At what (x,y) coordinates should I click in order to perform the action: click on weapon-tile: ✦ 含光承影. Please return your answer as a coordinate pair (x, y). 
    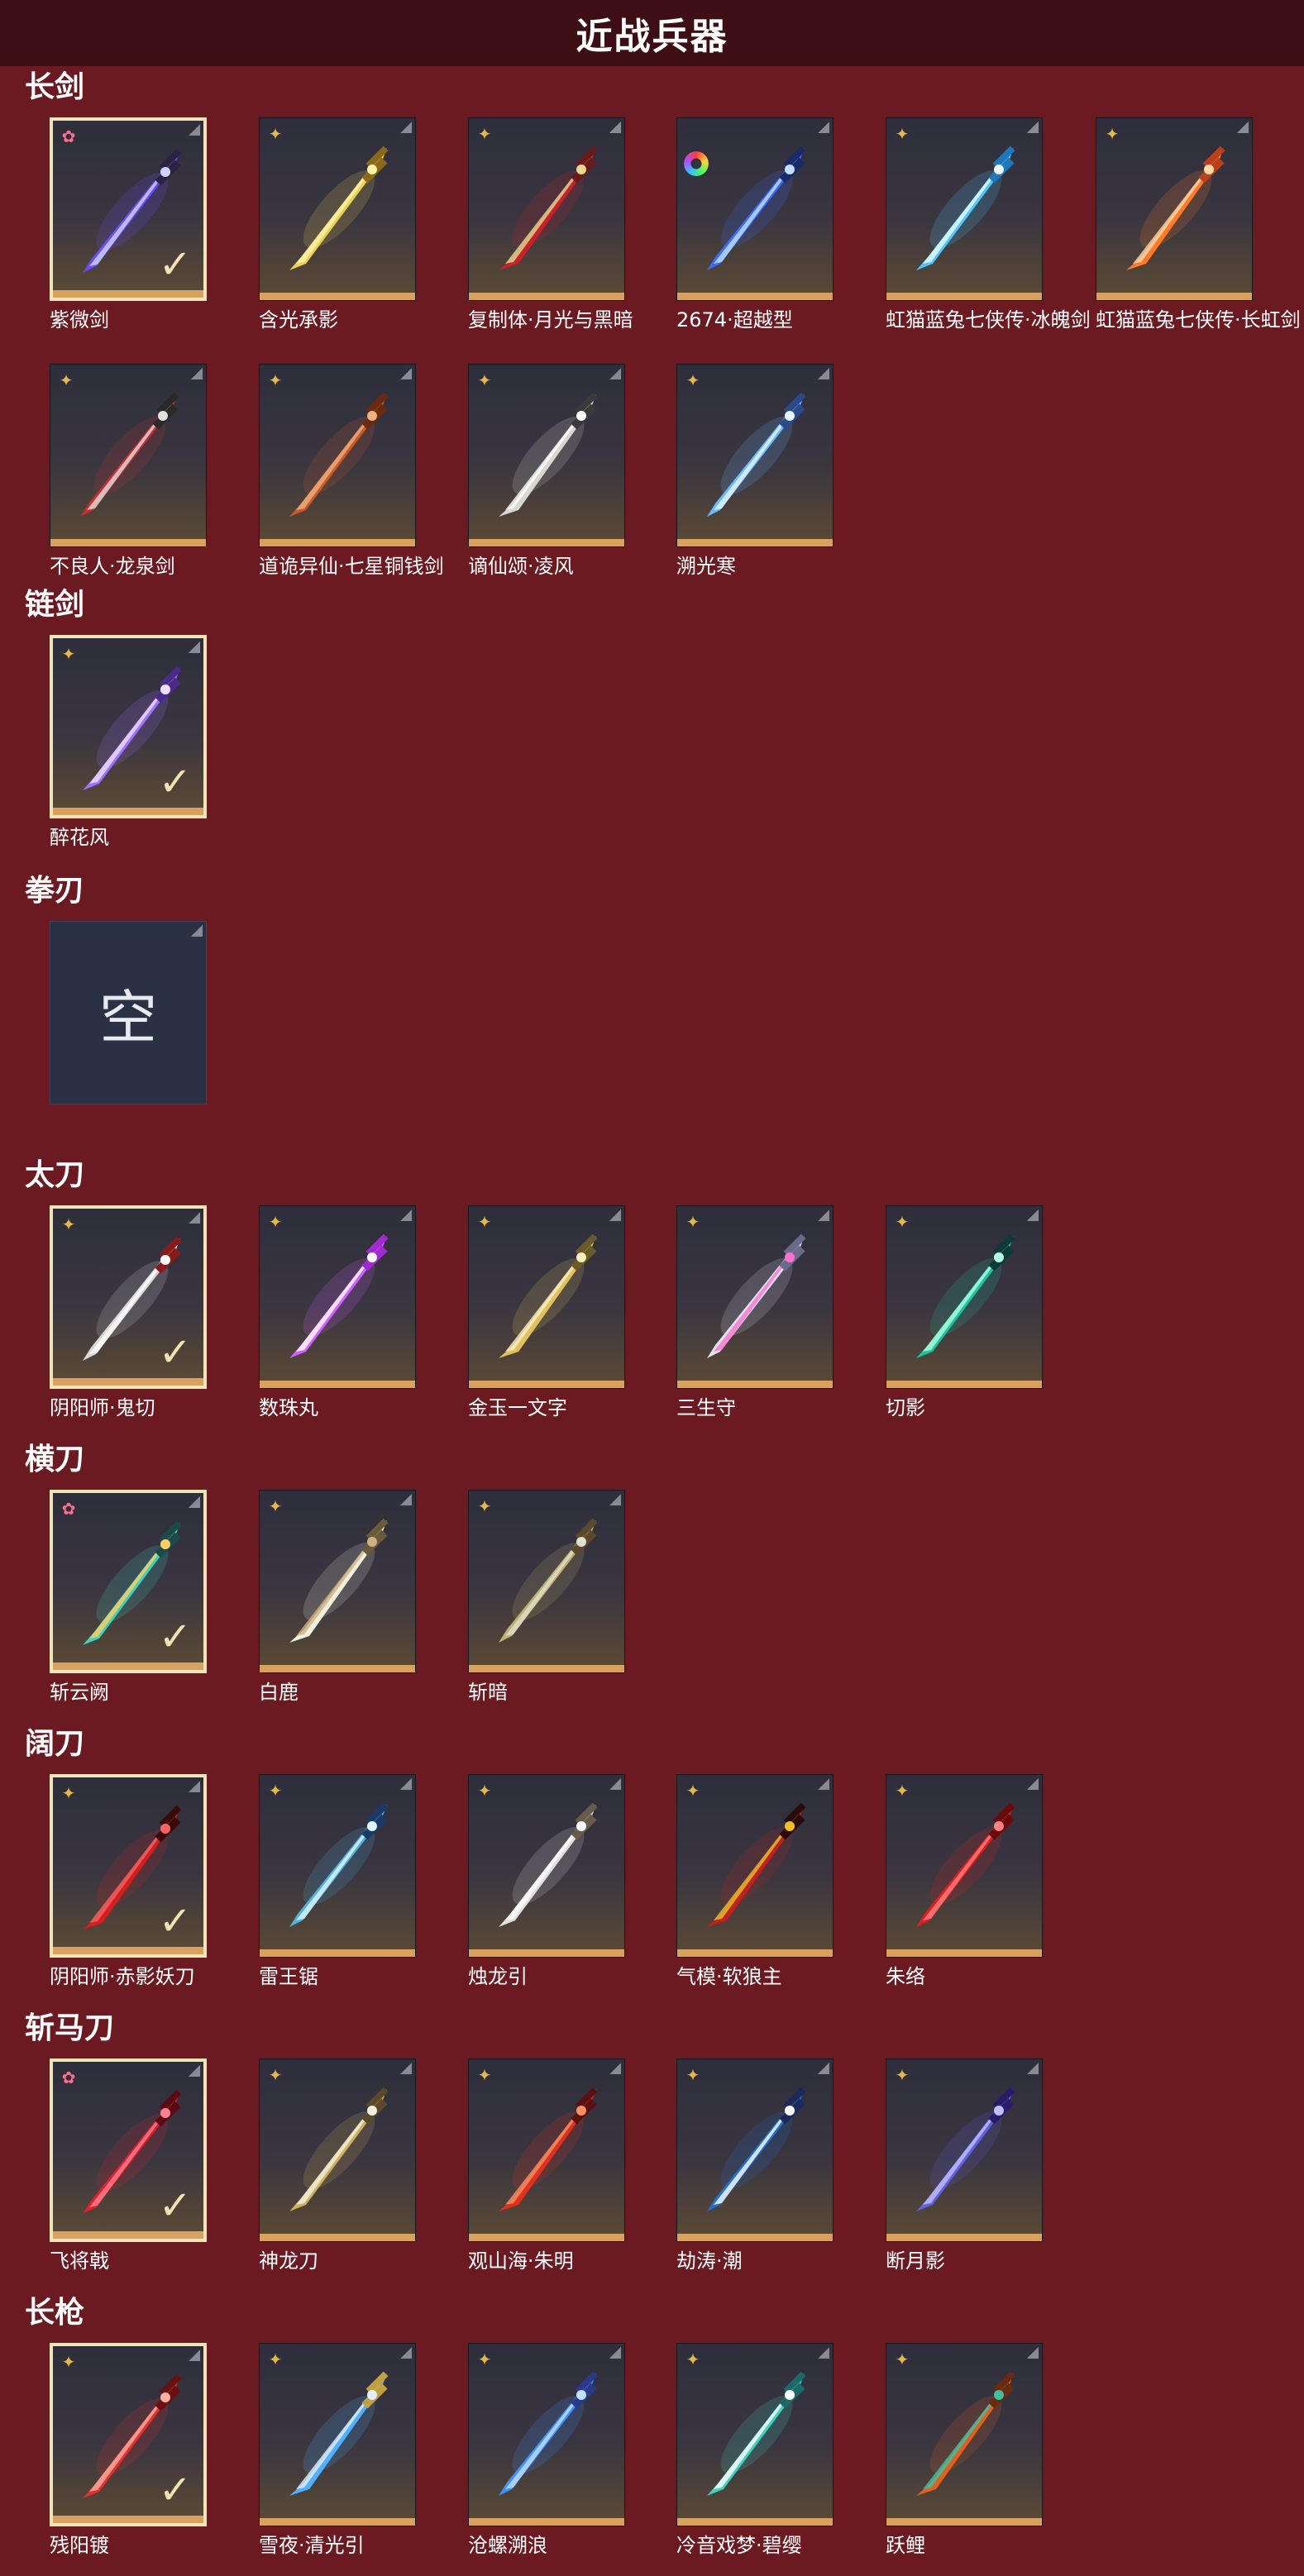
    Looking at the image, I should click on (337, 225).